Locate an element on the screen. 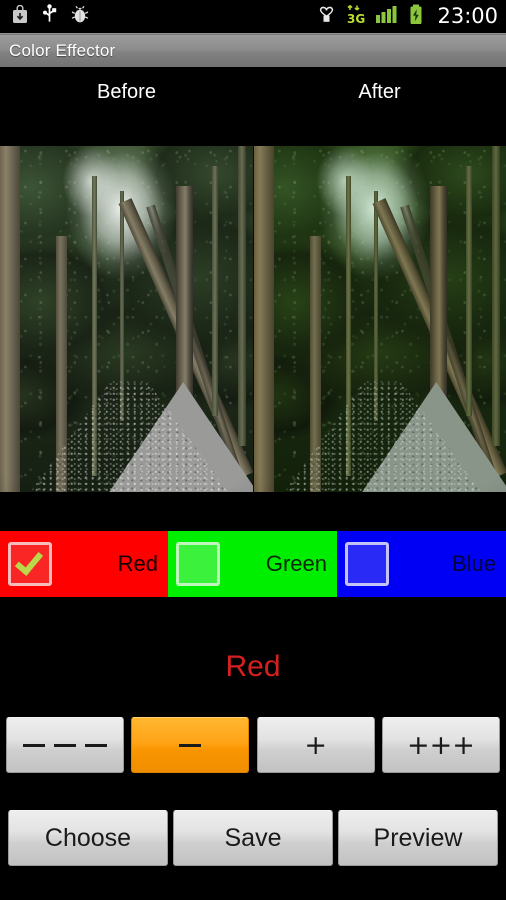  status-bar-clock: 23:00 is located at coordinates (467, 16).